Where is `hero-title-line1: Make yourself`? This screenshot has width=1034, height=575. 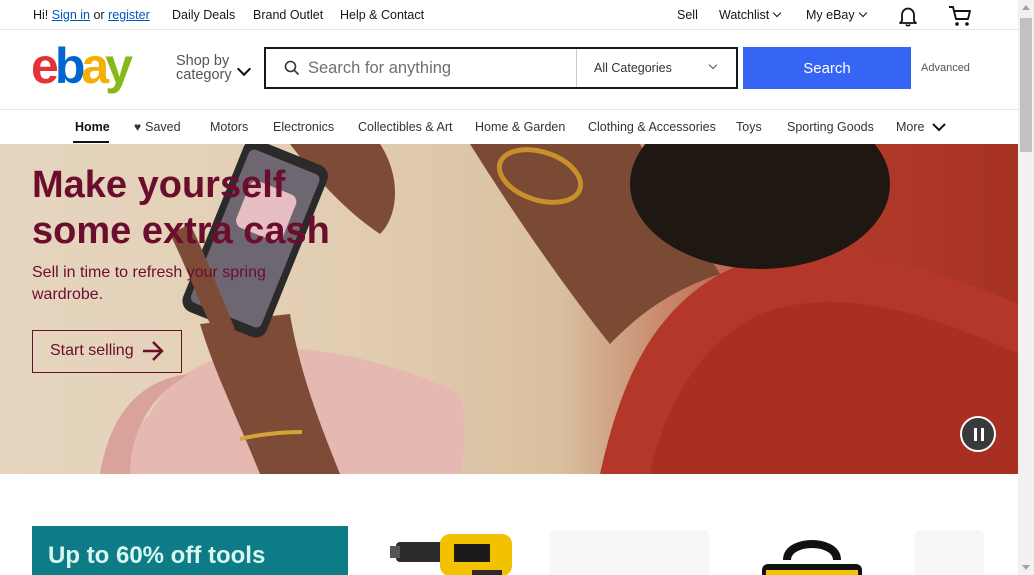
hero-title-line1: Make yourself is located at coordinates (159, 185).